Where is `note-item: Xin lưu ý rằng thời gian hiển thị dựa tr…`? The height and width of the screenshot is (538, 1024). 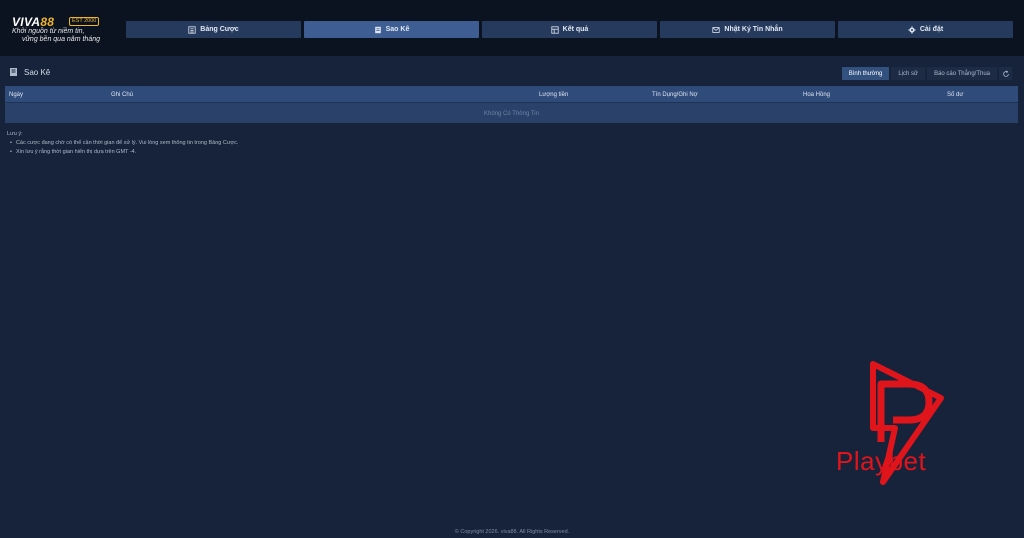
note-item: Xin lưu ý rằng thời gian hiển thị dựa tr… is located at coordinates (124, 152).